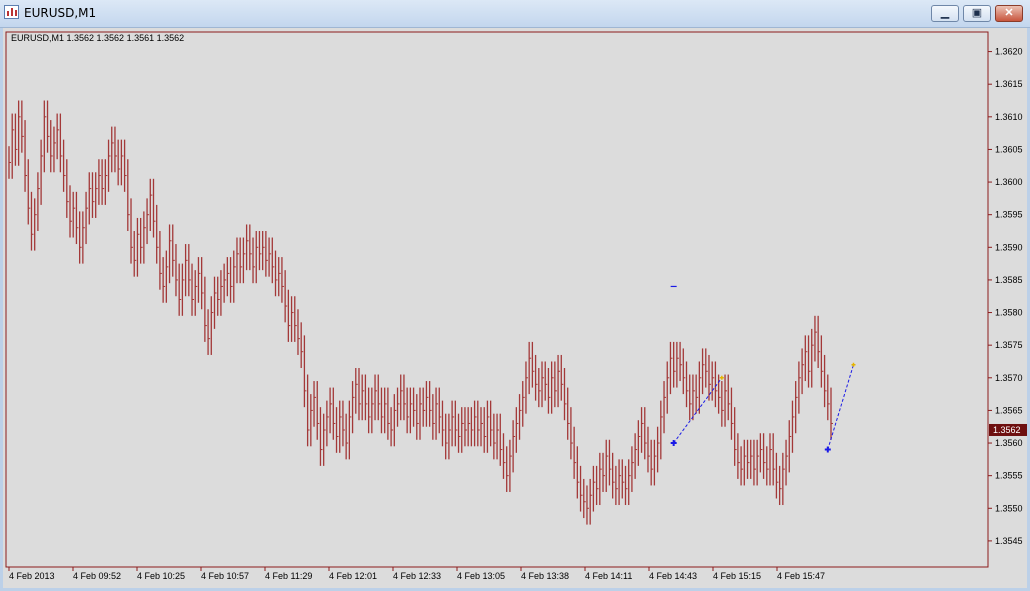  I want to click on price-tick-label: 1.3605, so click(1009, 149).